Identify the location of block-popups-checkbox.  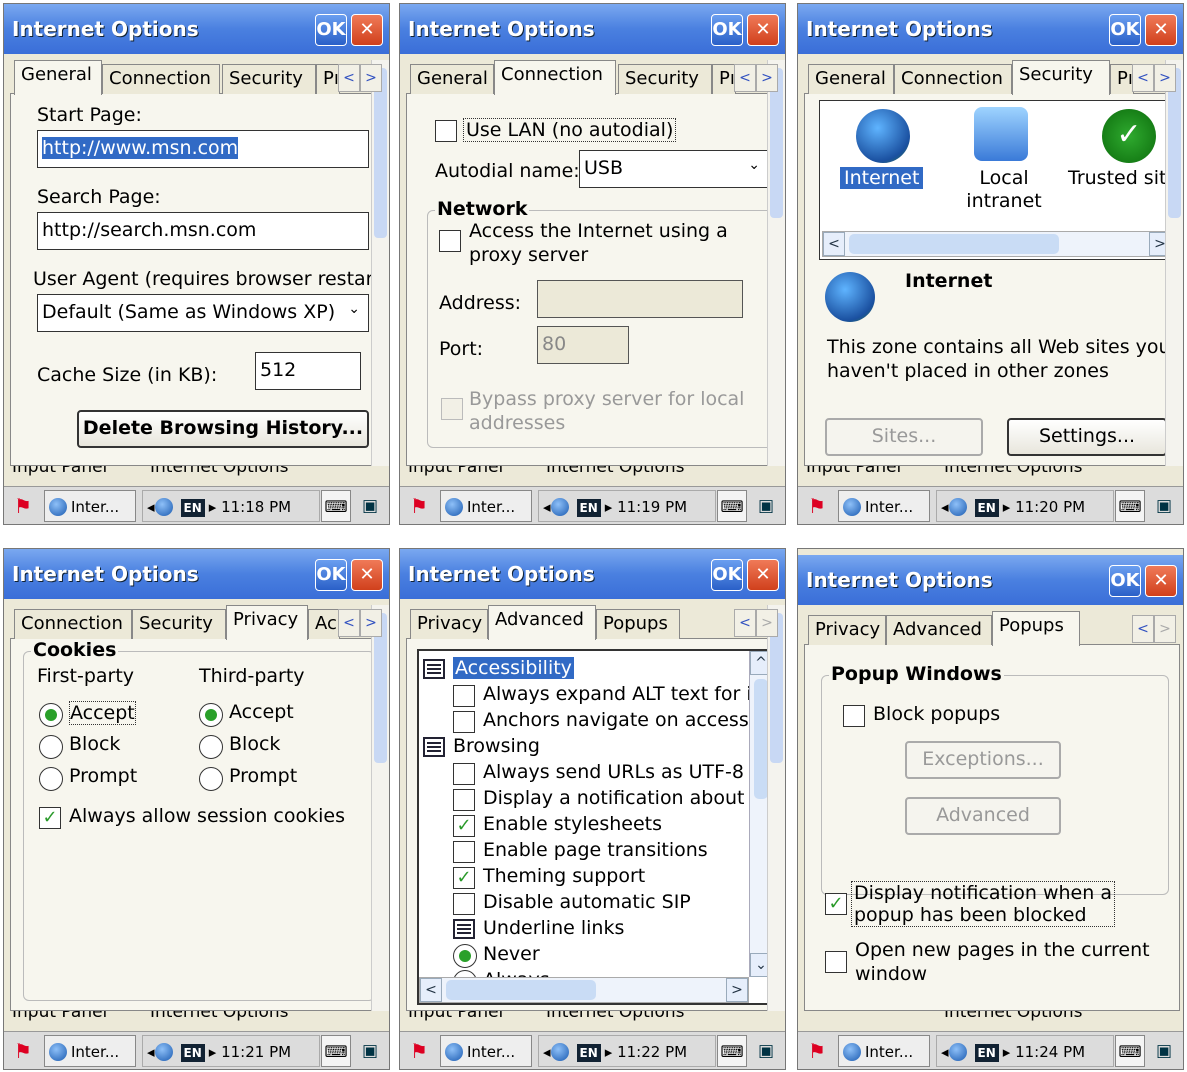
(854, 716).